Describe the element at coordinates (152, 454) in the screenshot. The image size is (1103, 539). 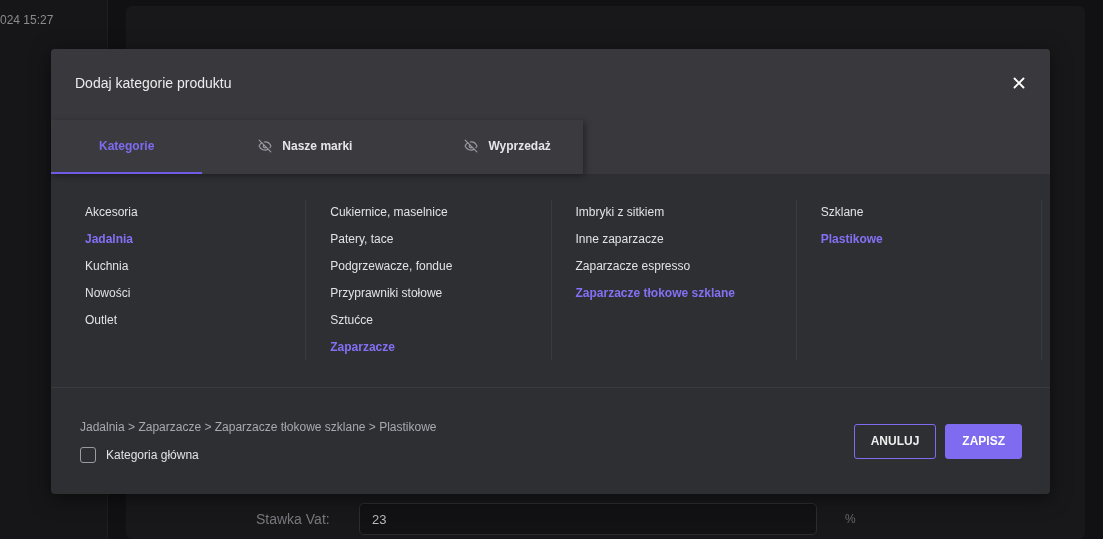
I see `checkbox-label: Kategoria główna` at that location.